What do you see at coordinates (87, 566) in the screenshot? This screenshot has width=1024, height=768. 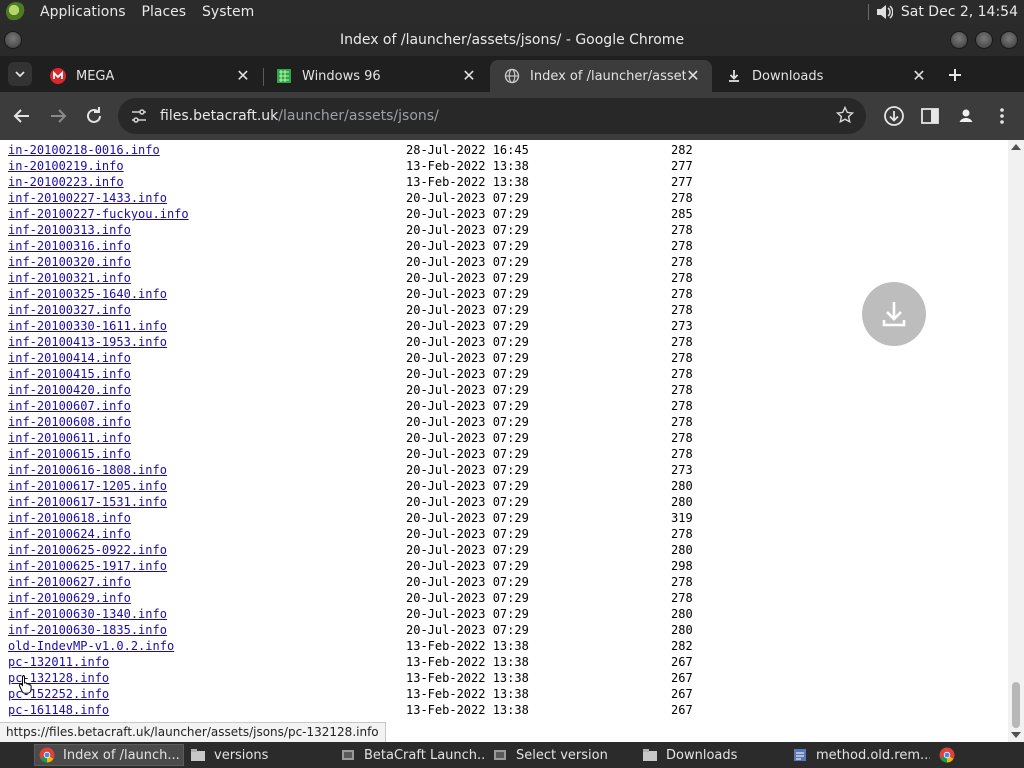 I see `file-link: inf-20100625-1917.info` at bounding box center [87, 566].